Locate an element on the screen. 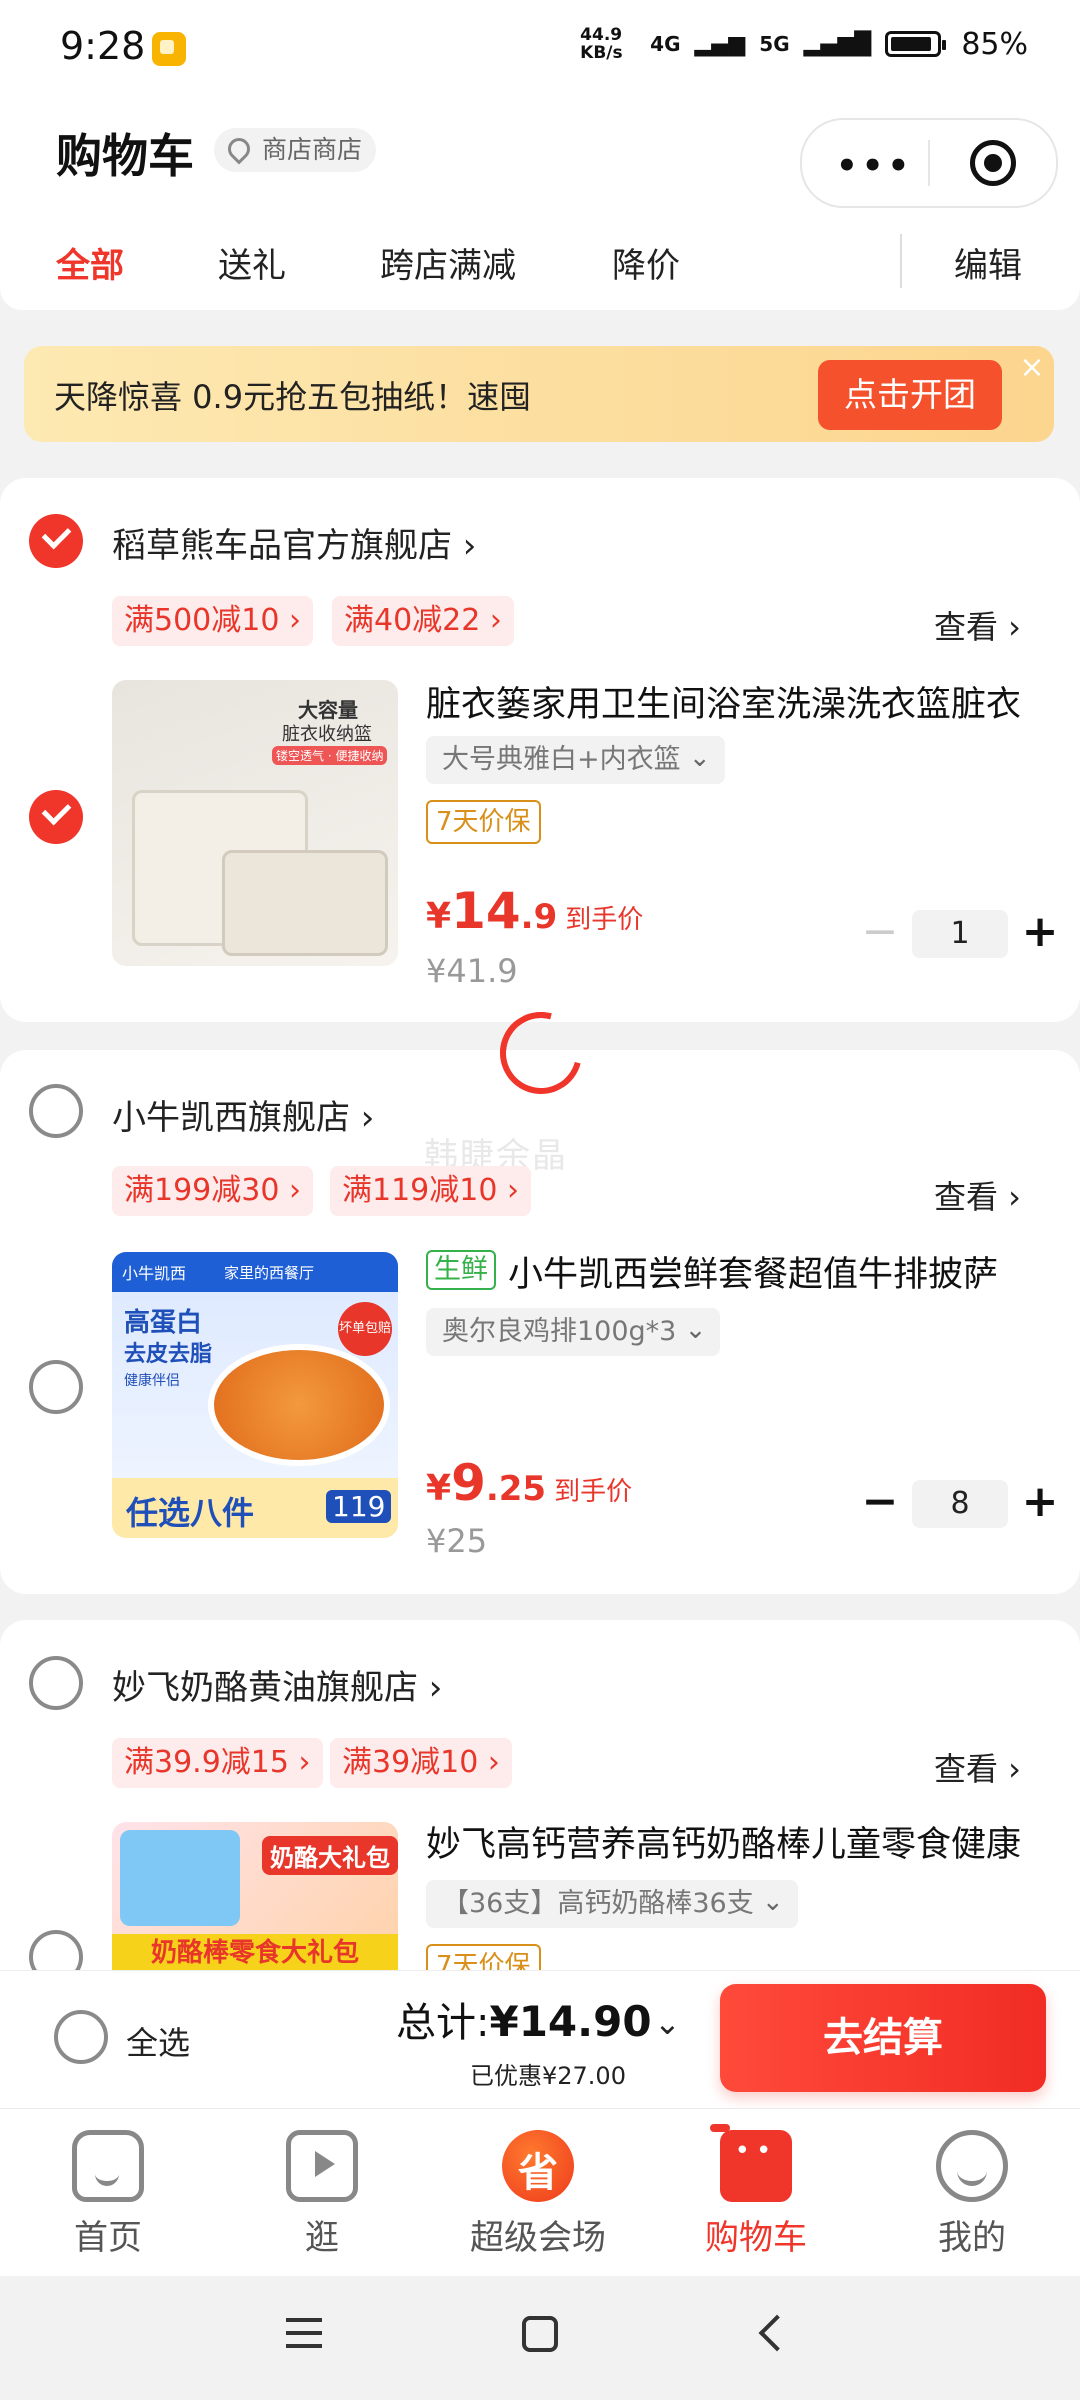  tab-divider is located at coordinates (901, 261).